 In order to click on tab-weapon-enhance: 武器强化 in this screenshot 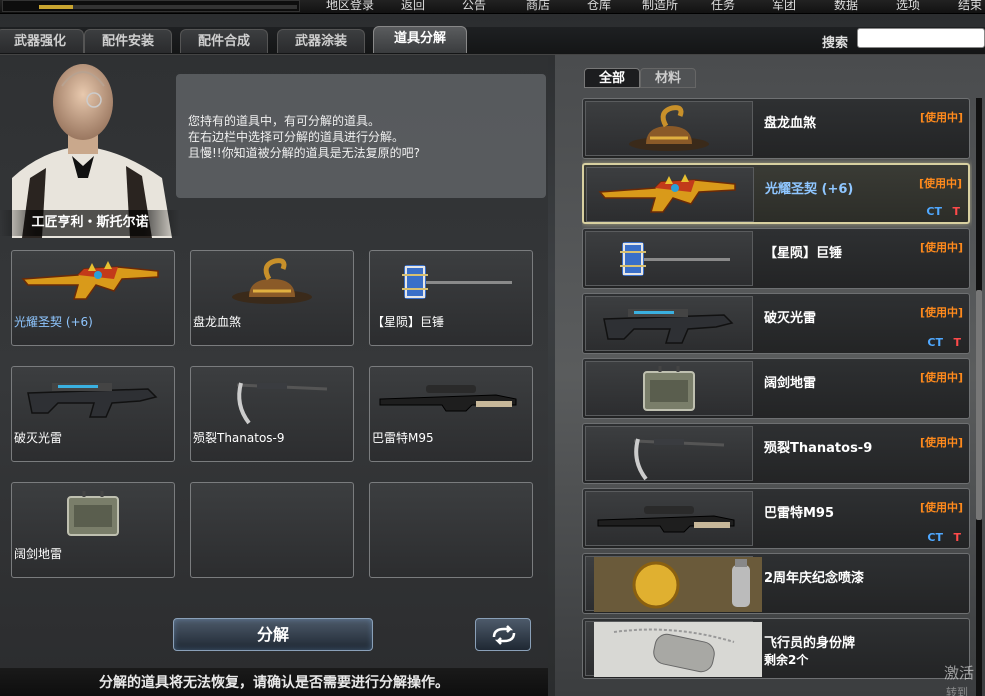, I will do `click(42, 41)`.